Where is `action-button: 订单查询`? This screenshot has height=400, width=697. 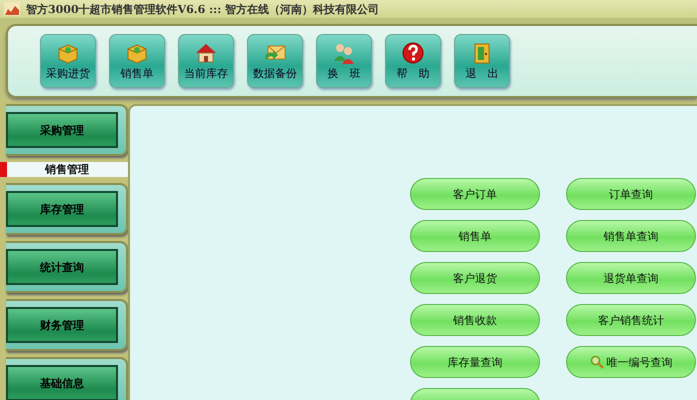 action-button: 订单查询 is located at coordinates (631, 194).